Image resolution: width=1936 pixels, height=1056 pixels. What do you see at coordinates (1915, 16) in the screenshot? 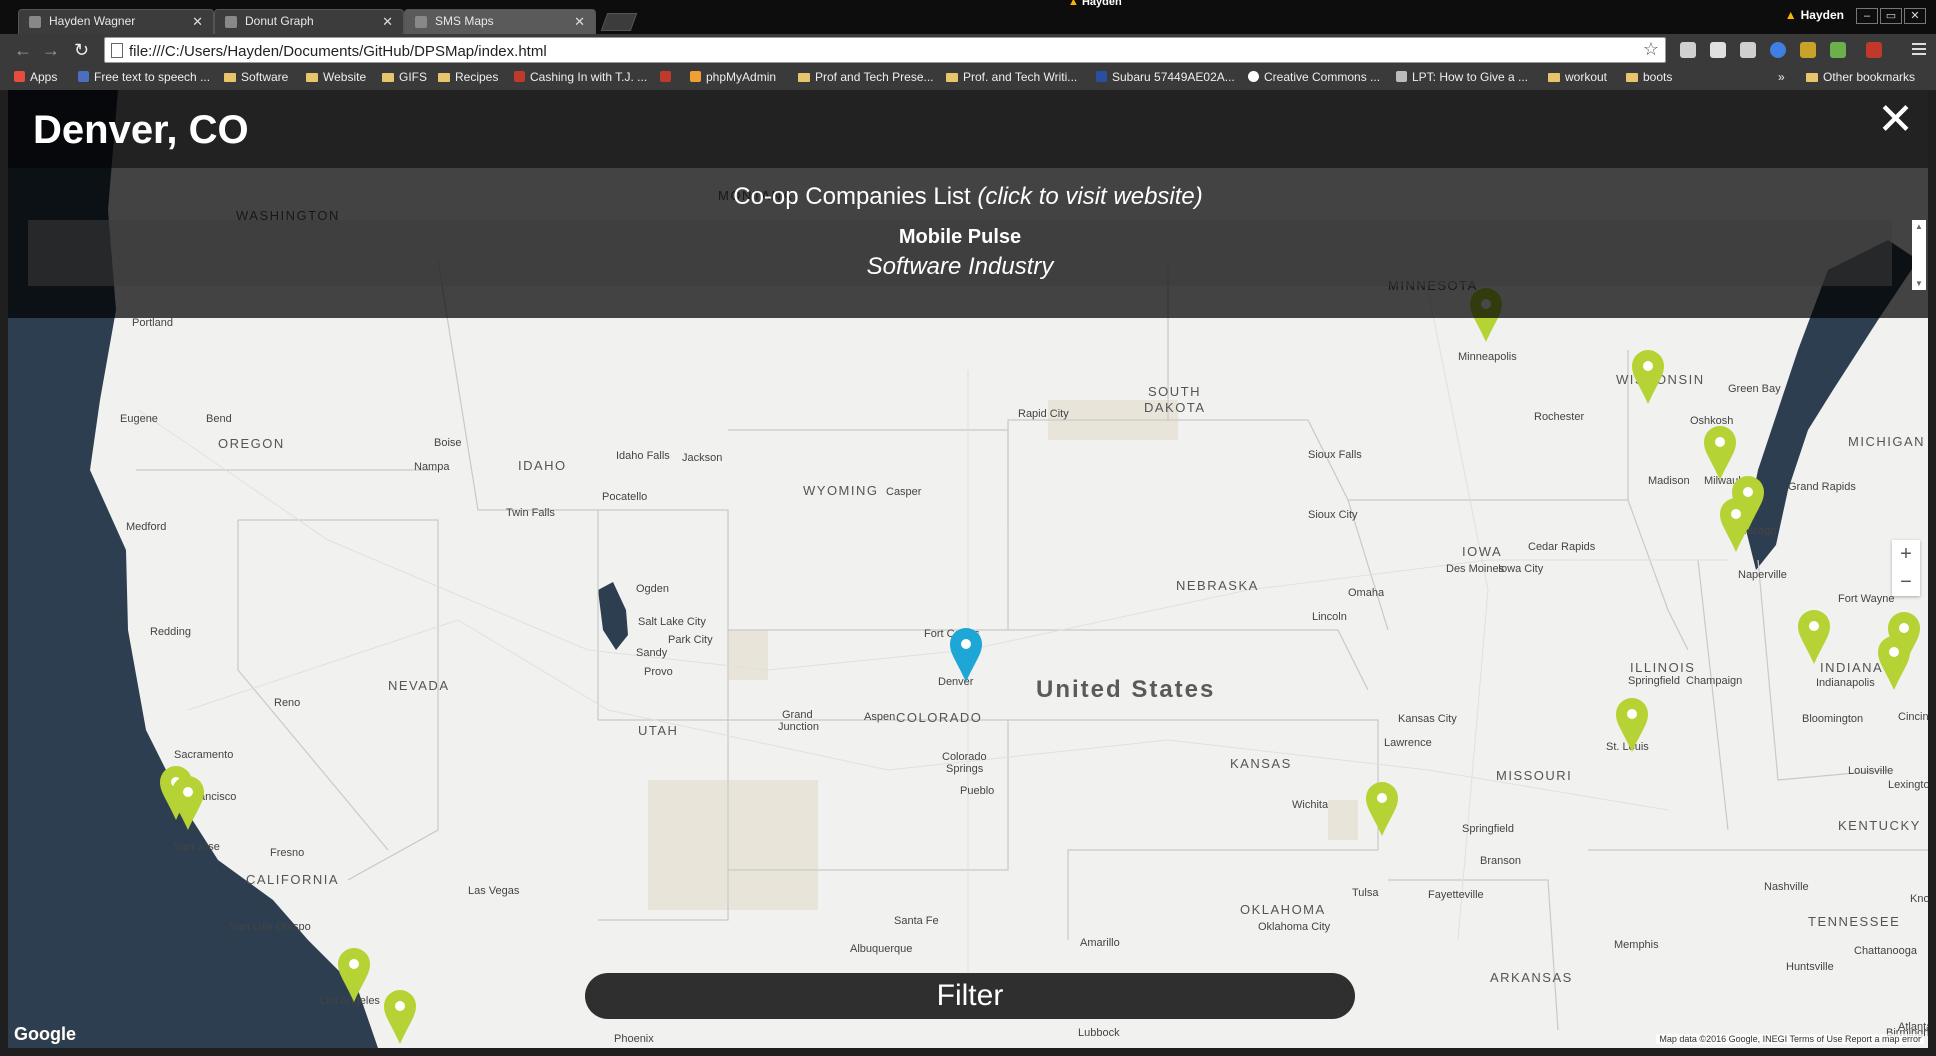
I see `close-window-button: ✕` at bounding box center [1915, 16].